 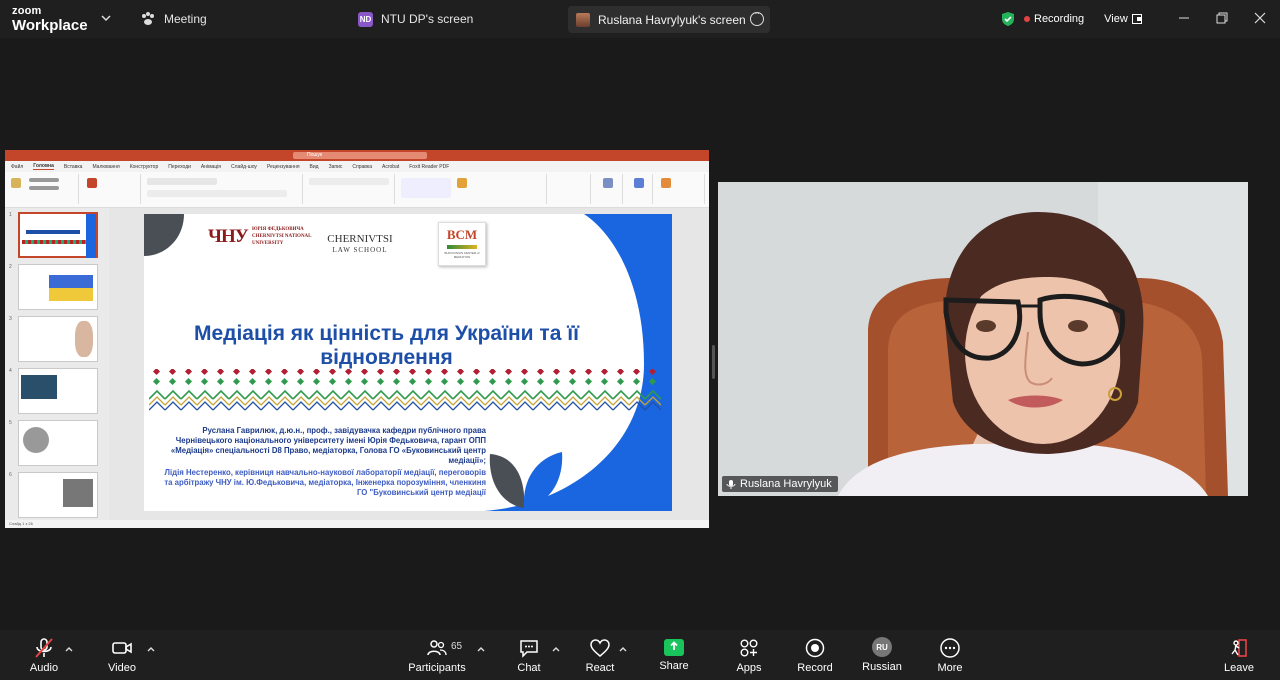 What do you see at coordinates (608, 183) in the screenshot?
I see `pdf-icon` at bounding box center [608, 183].